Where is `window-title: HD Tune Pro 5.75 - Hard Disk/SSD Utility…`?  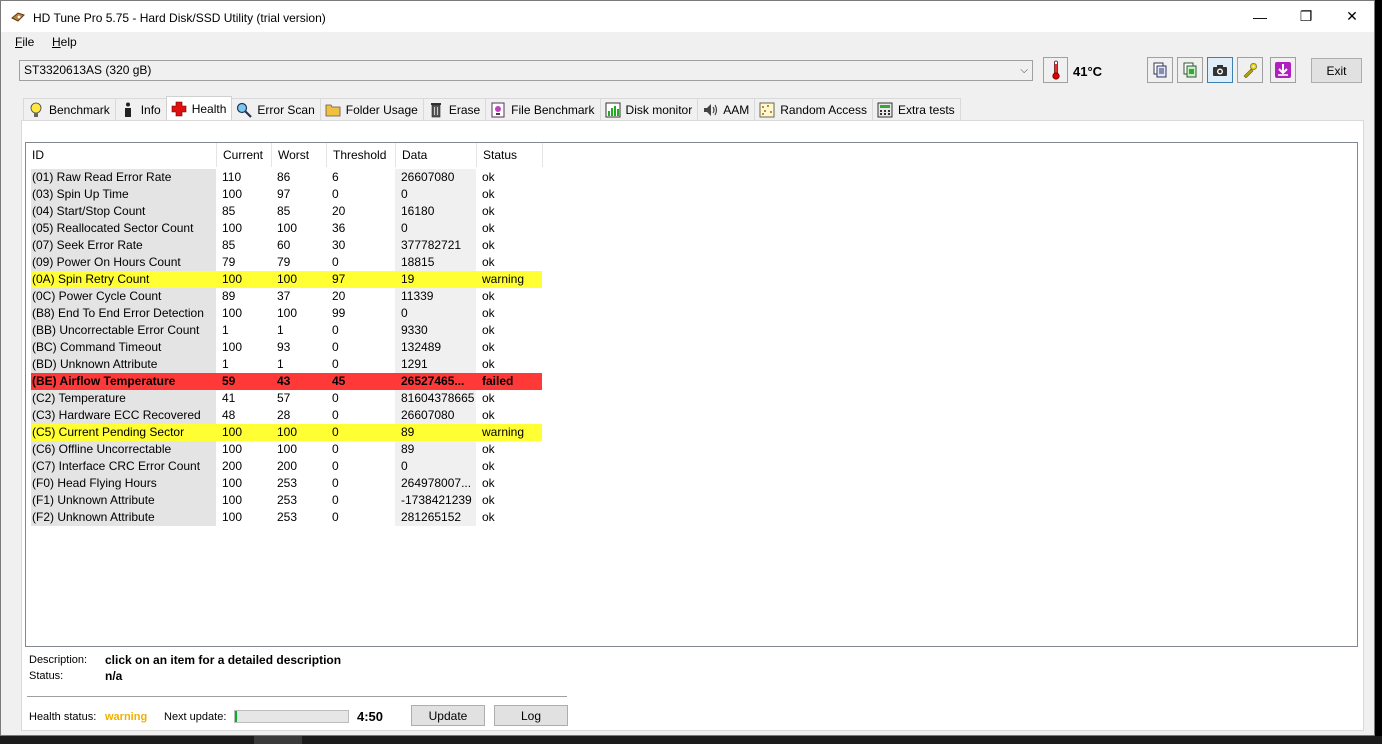
window-title: HD Tune Pro 5.75 - Hard Disk/SSD Utility… is located at coordinates (179, 18).